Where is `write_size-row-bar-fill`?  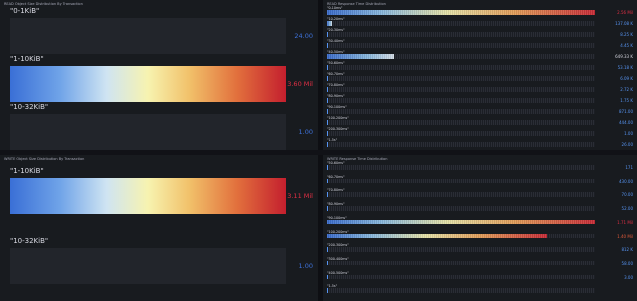 write_size-row-bar-fill is located at coordinates (148, 196).